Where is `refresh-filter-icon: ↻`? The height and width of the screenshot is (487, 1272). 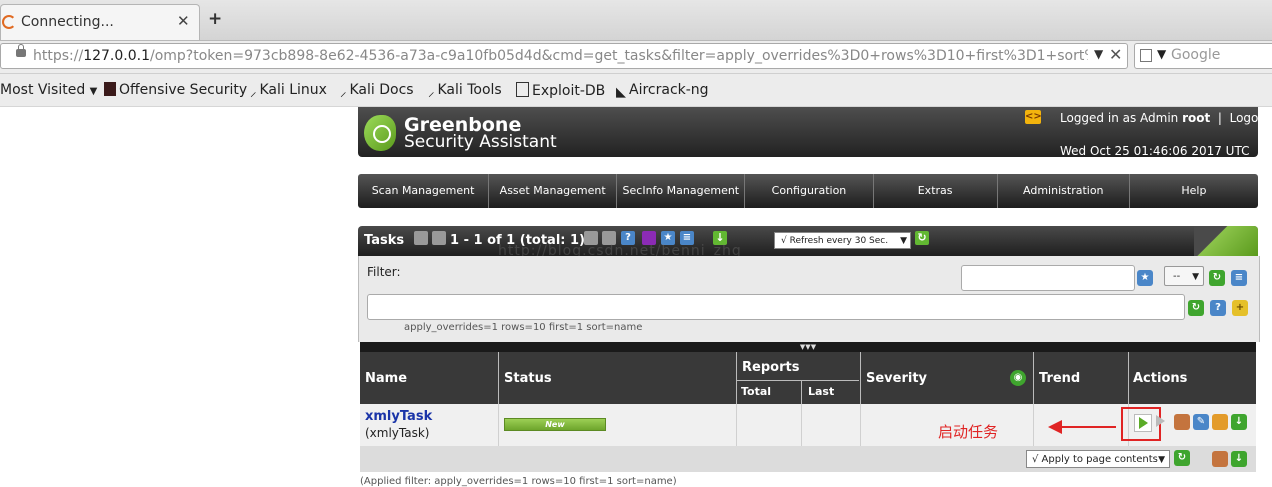 refresh-filter-icon: ↻ is located at coordinates (1217, 278).